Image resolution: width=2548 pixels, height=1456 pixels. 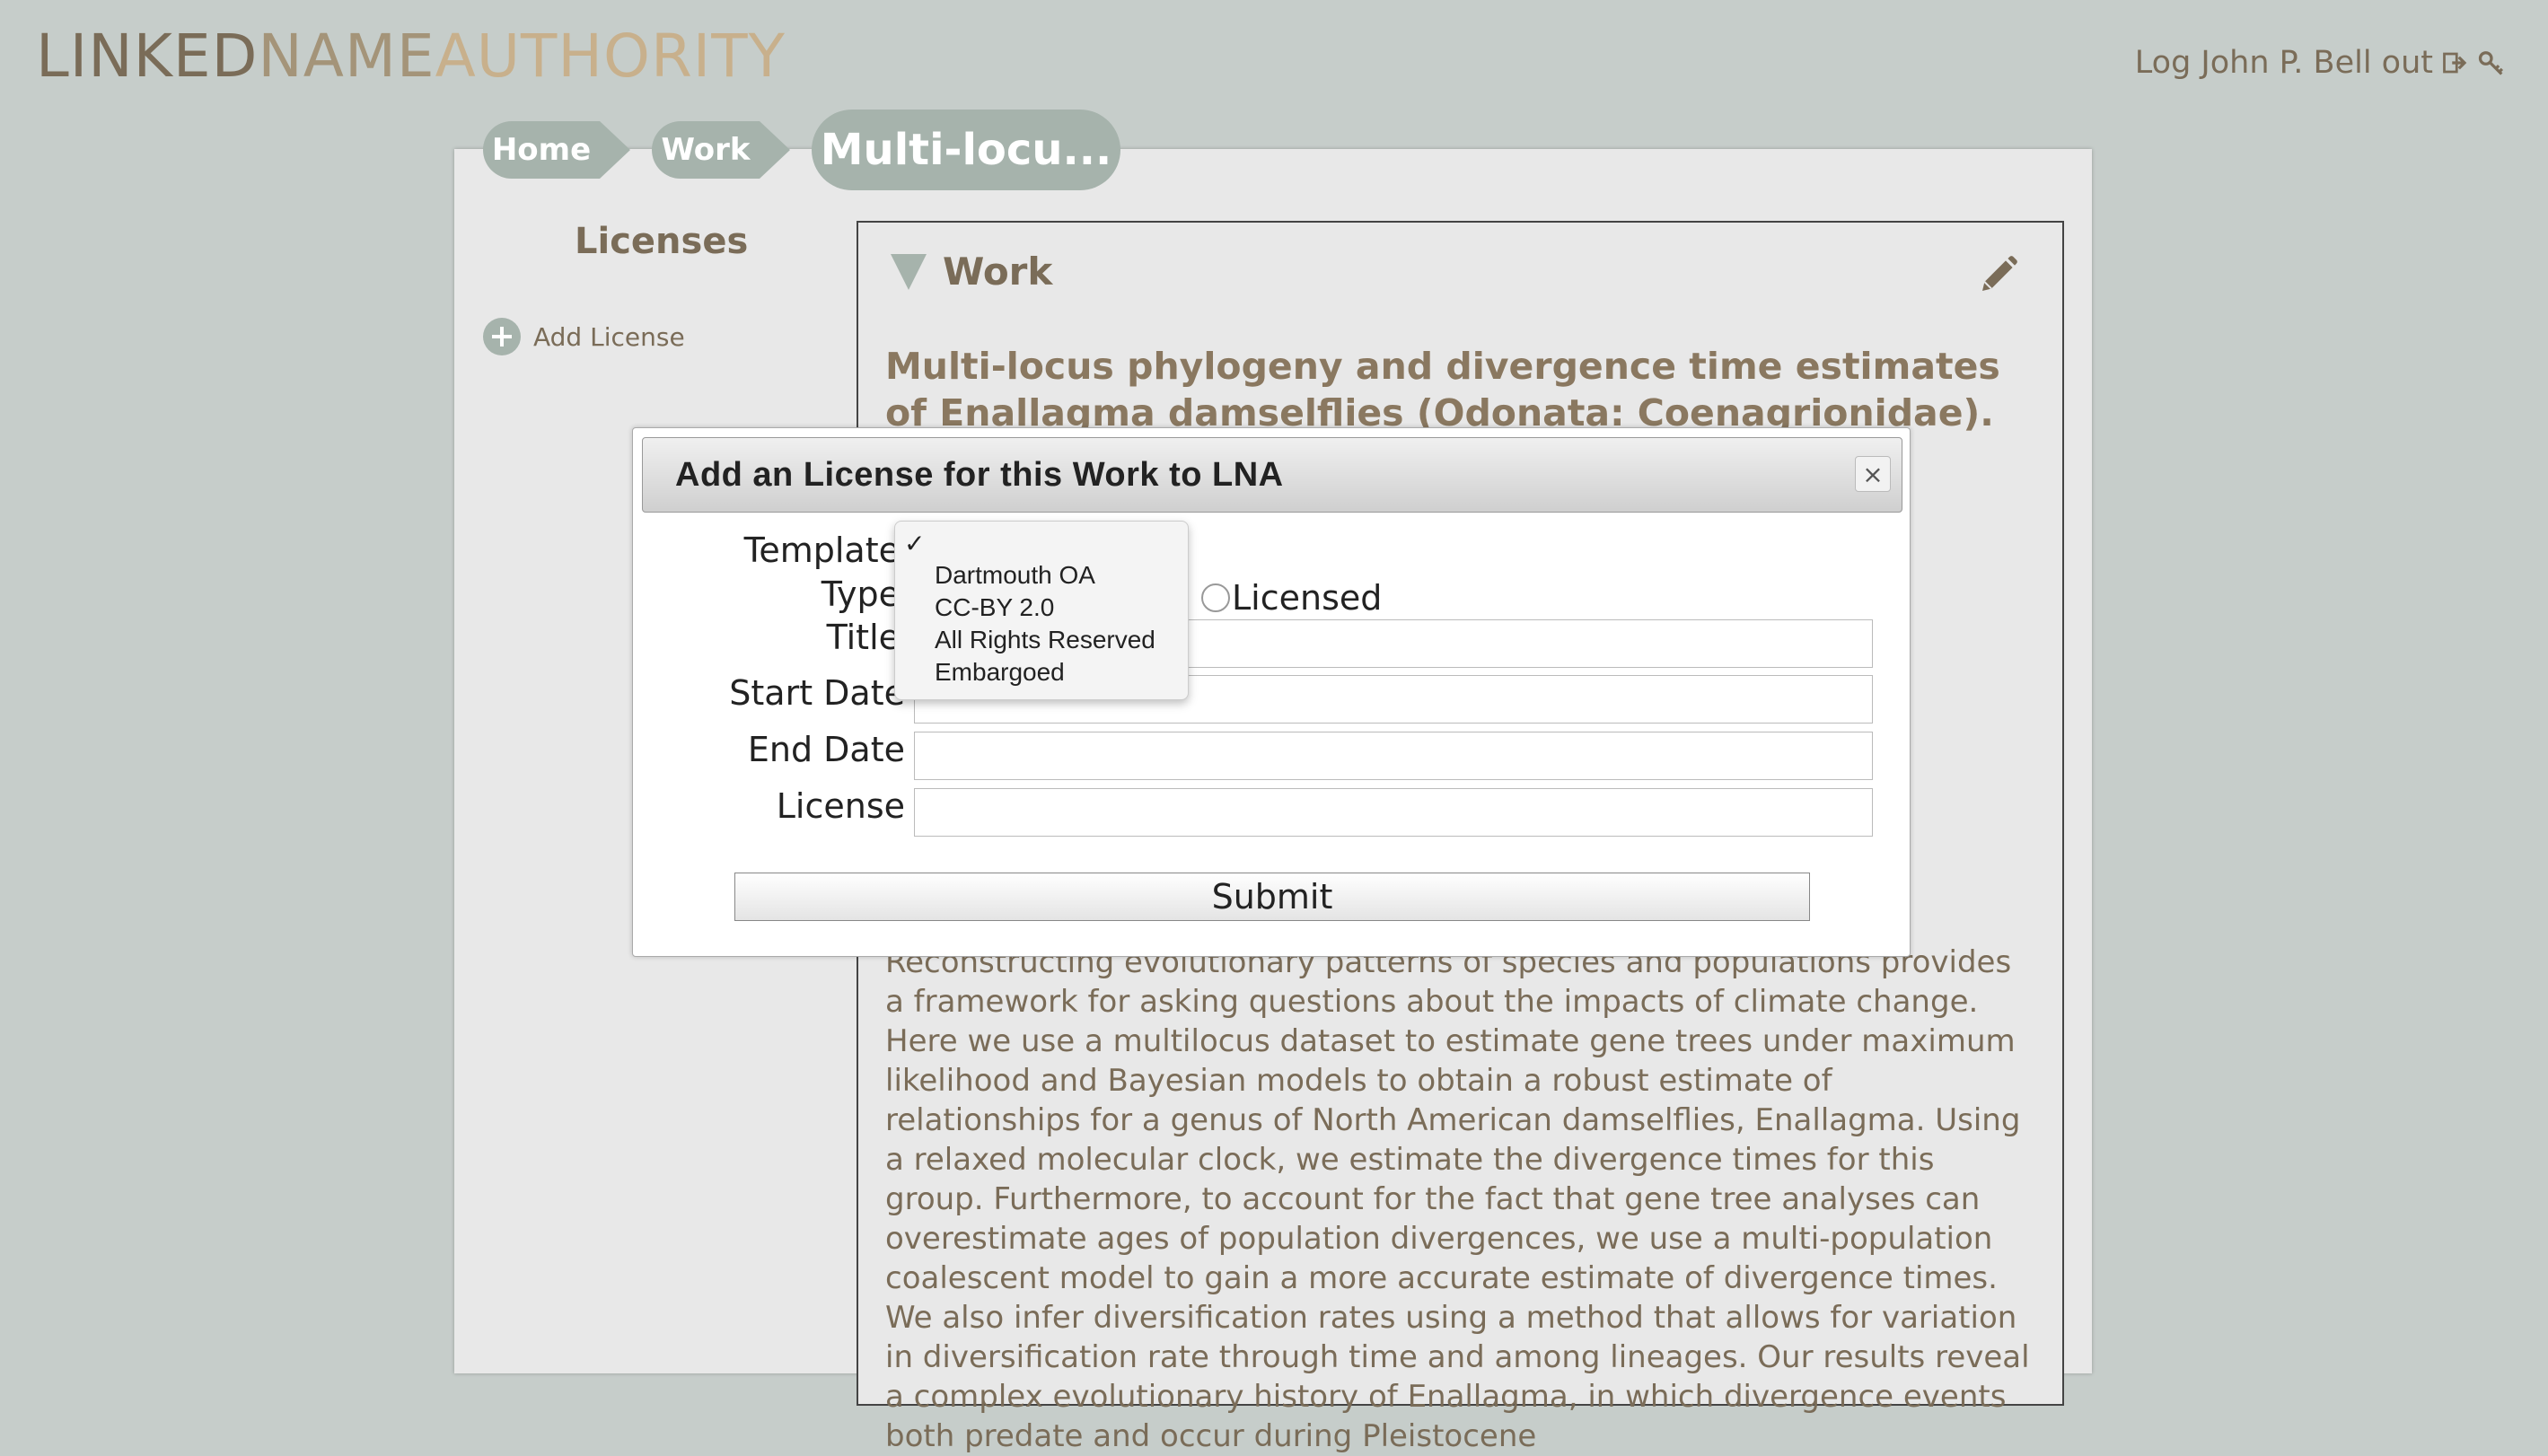 What do you see at coordinates (1000, 672) in the screenshot?
I see `dropdown-option: Embargoed` at bounding box center [1000, 672].